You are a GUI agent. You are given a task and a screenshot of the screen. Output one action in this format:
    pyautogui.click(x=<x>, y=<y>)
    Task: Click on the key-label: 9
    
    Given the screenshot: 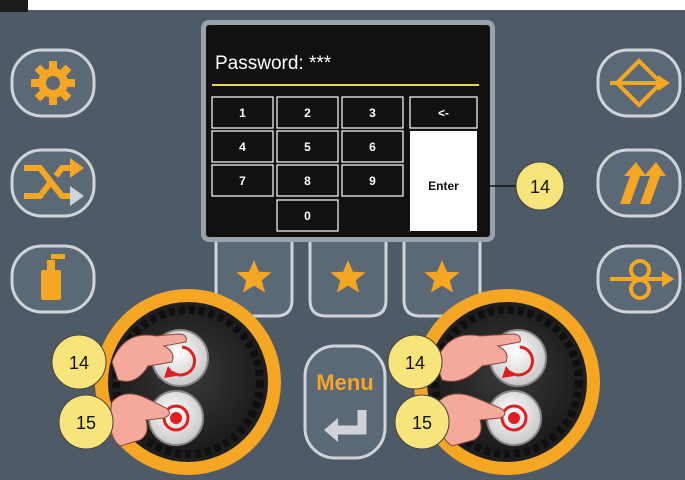 What is the action you would take?
    pyautogui.click(x=372, y=181)
    